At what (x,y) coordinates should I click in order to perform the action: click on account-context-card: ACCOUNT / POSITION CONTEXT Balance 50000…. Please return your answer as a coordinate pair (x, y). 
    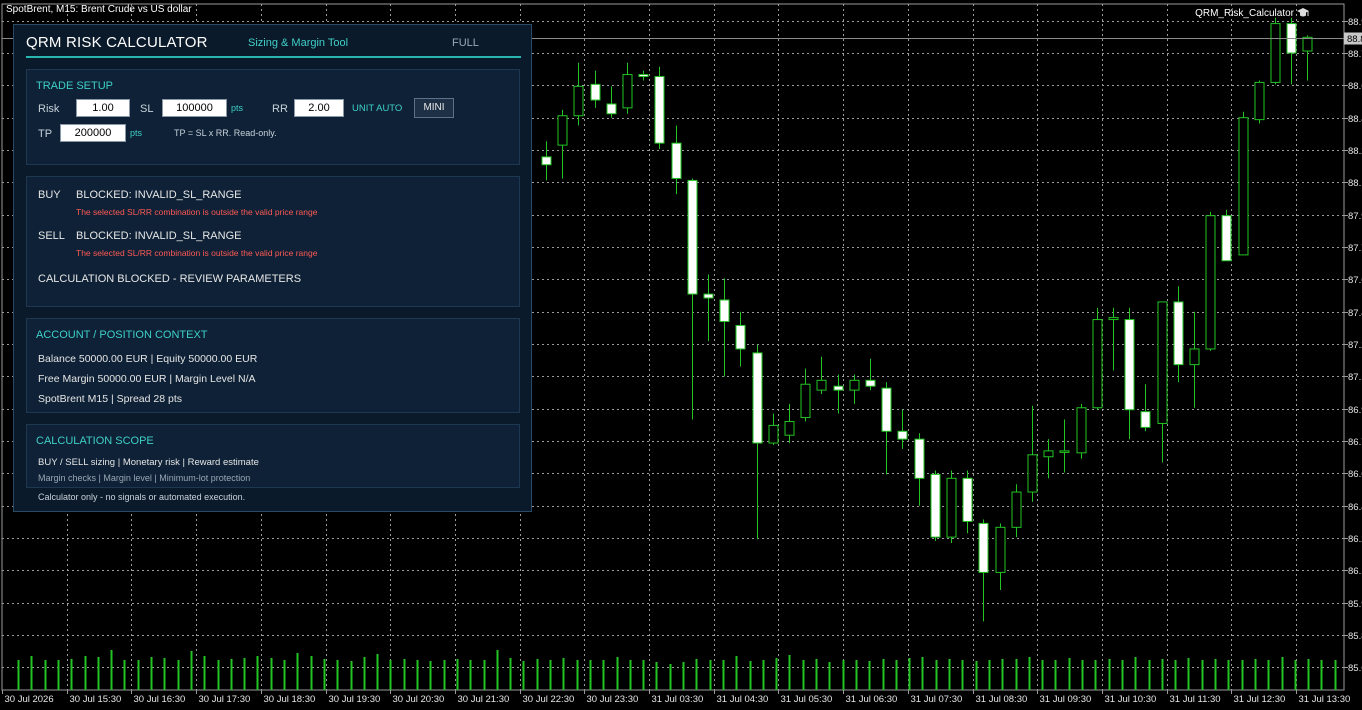
    Looking at the image, I should click on (273, 365).